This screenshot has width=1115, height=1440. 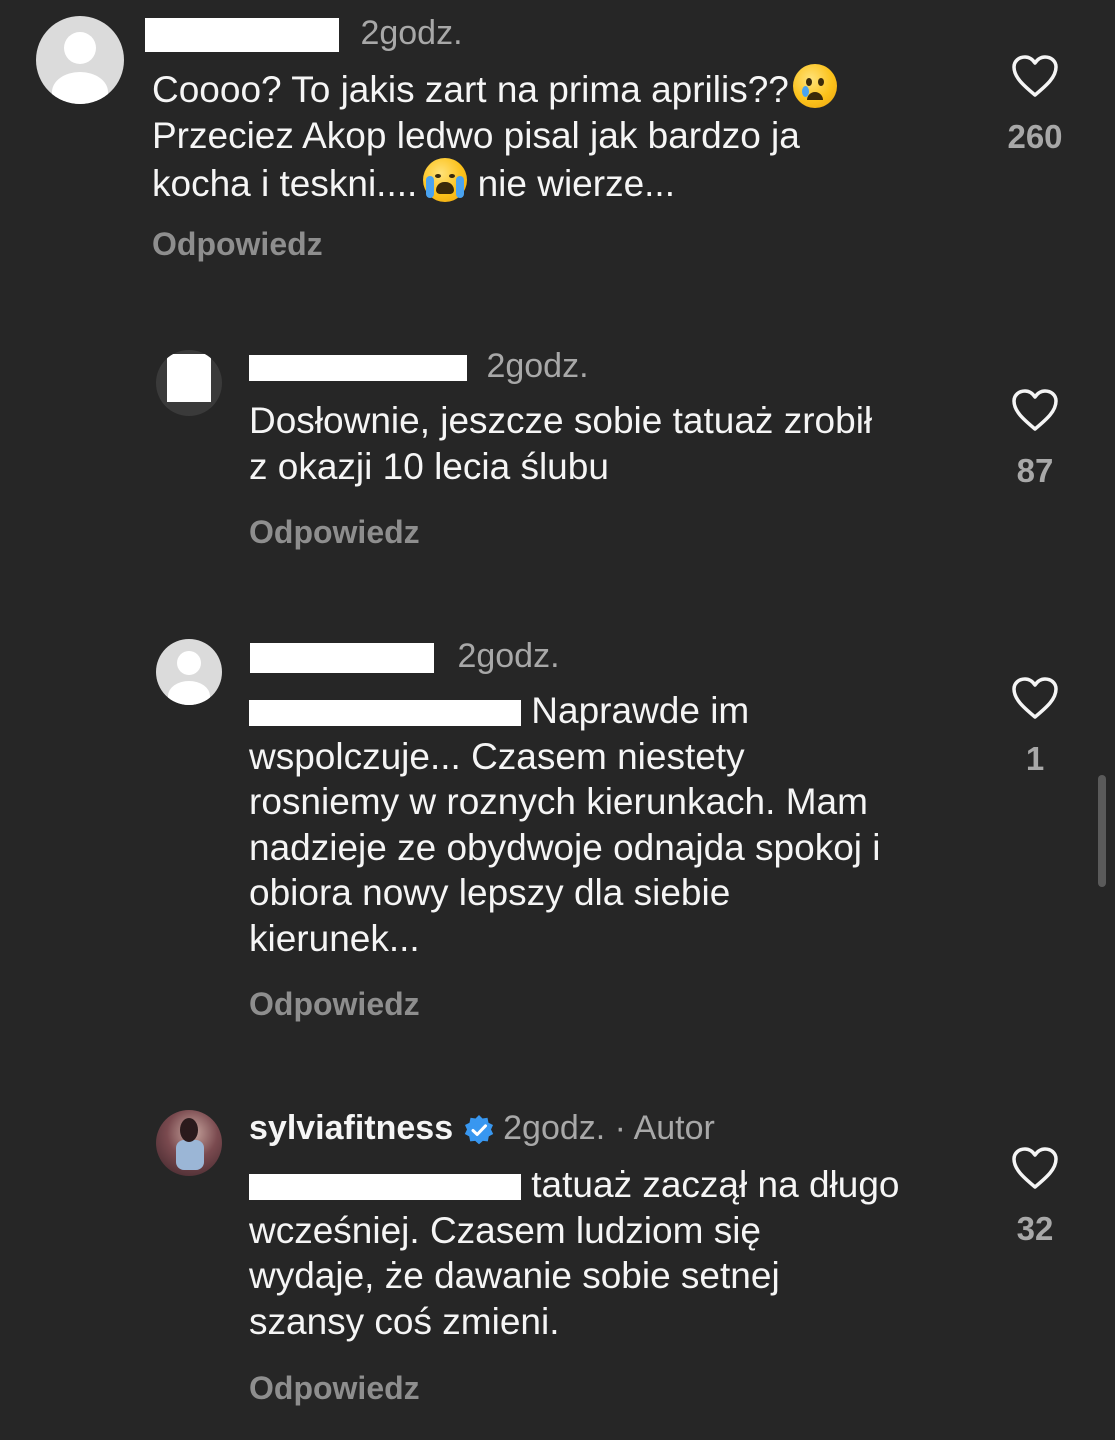 I want to click on avatar-redaction, so click(x=189, y=378).